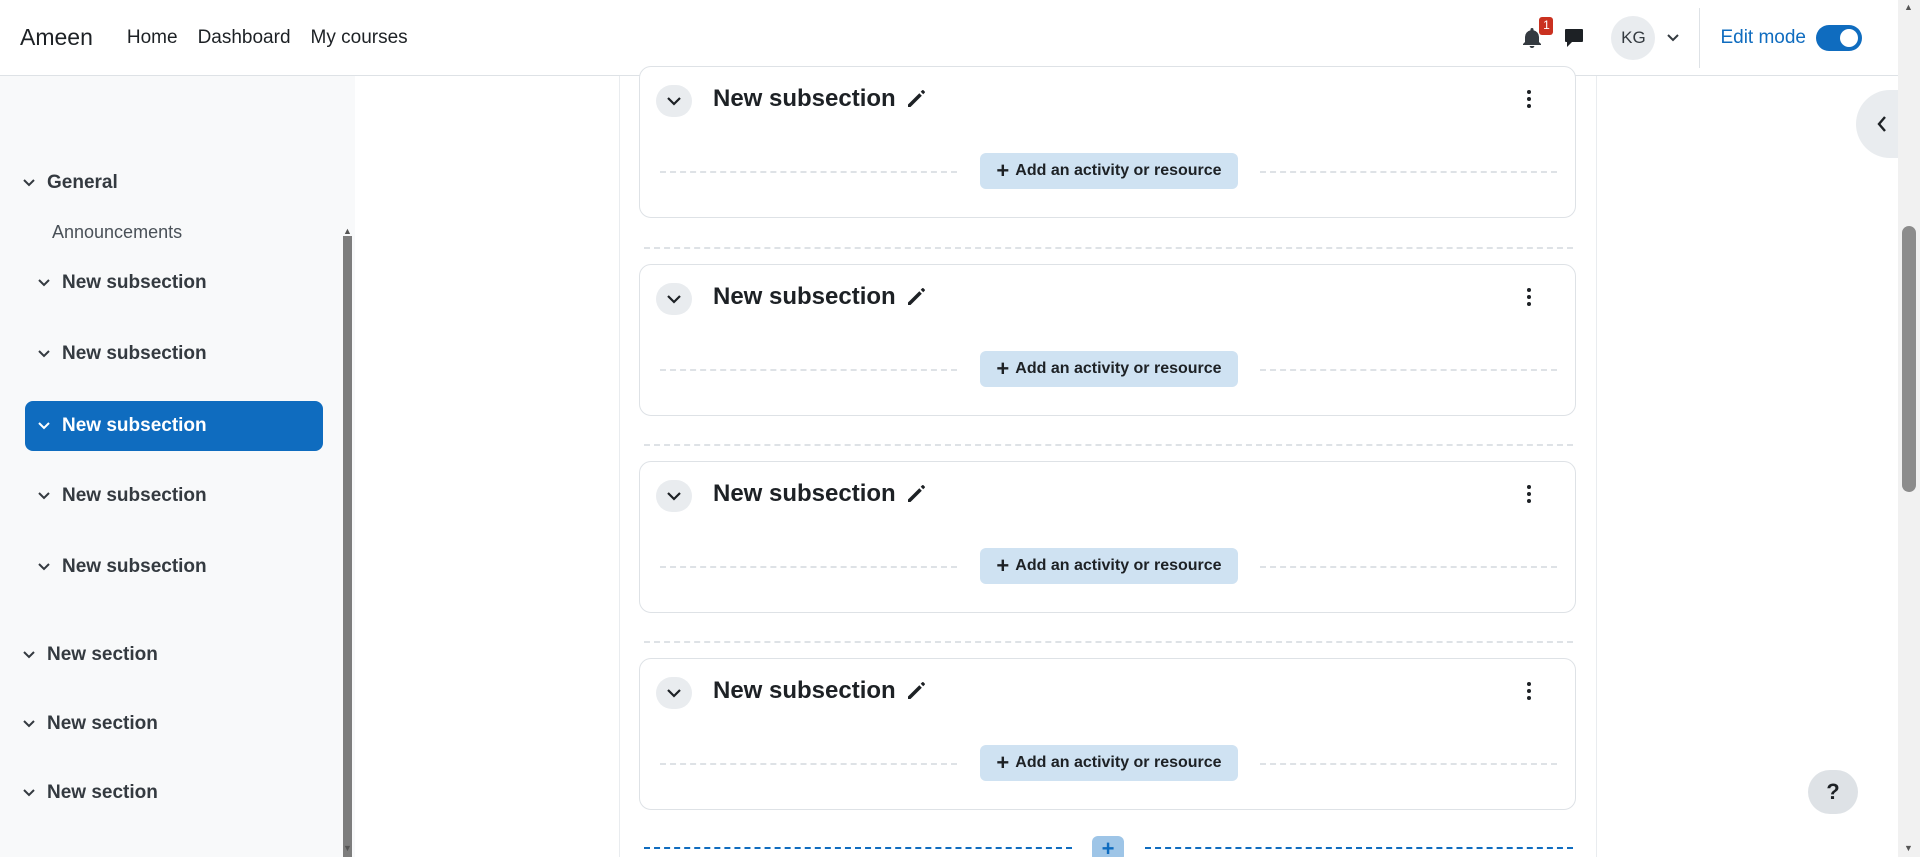 Image resolution: width=1920 pixels, height=857 pixels. Describe the element at coordinates (1633, 38) in the screenshot. I see `user-avatar: KG` at that location.